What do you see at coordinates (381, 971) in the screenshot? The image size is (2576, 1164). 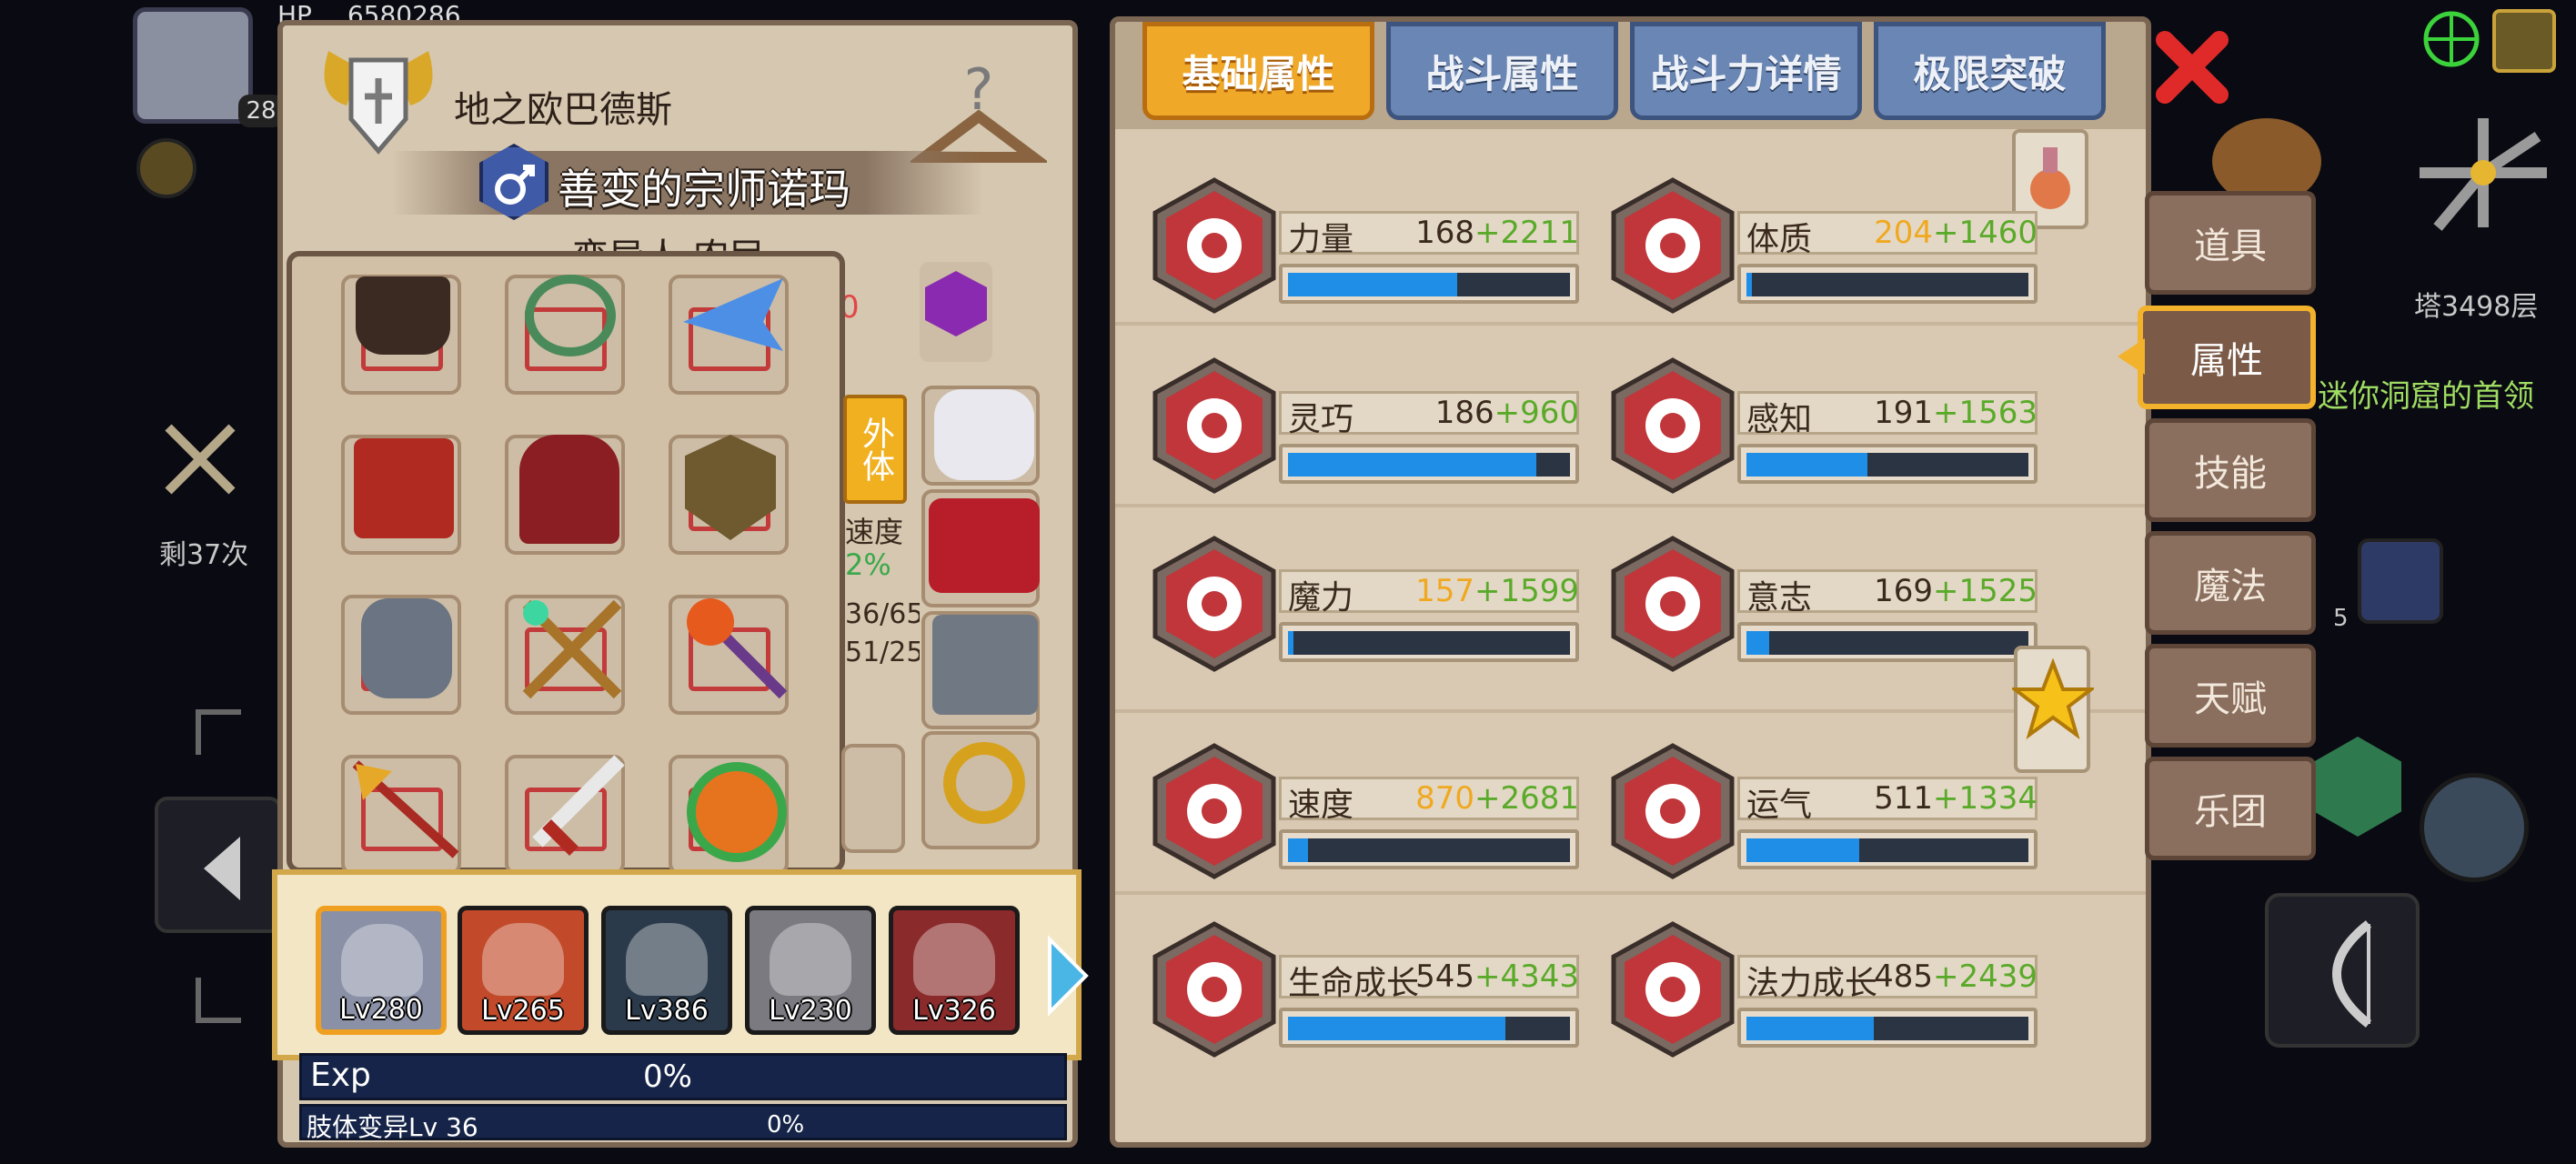 I see `hero-card: Lv280` at bounding box center [381, 971].